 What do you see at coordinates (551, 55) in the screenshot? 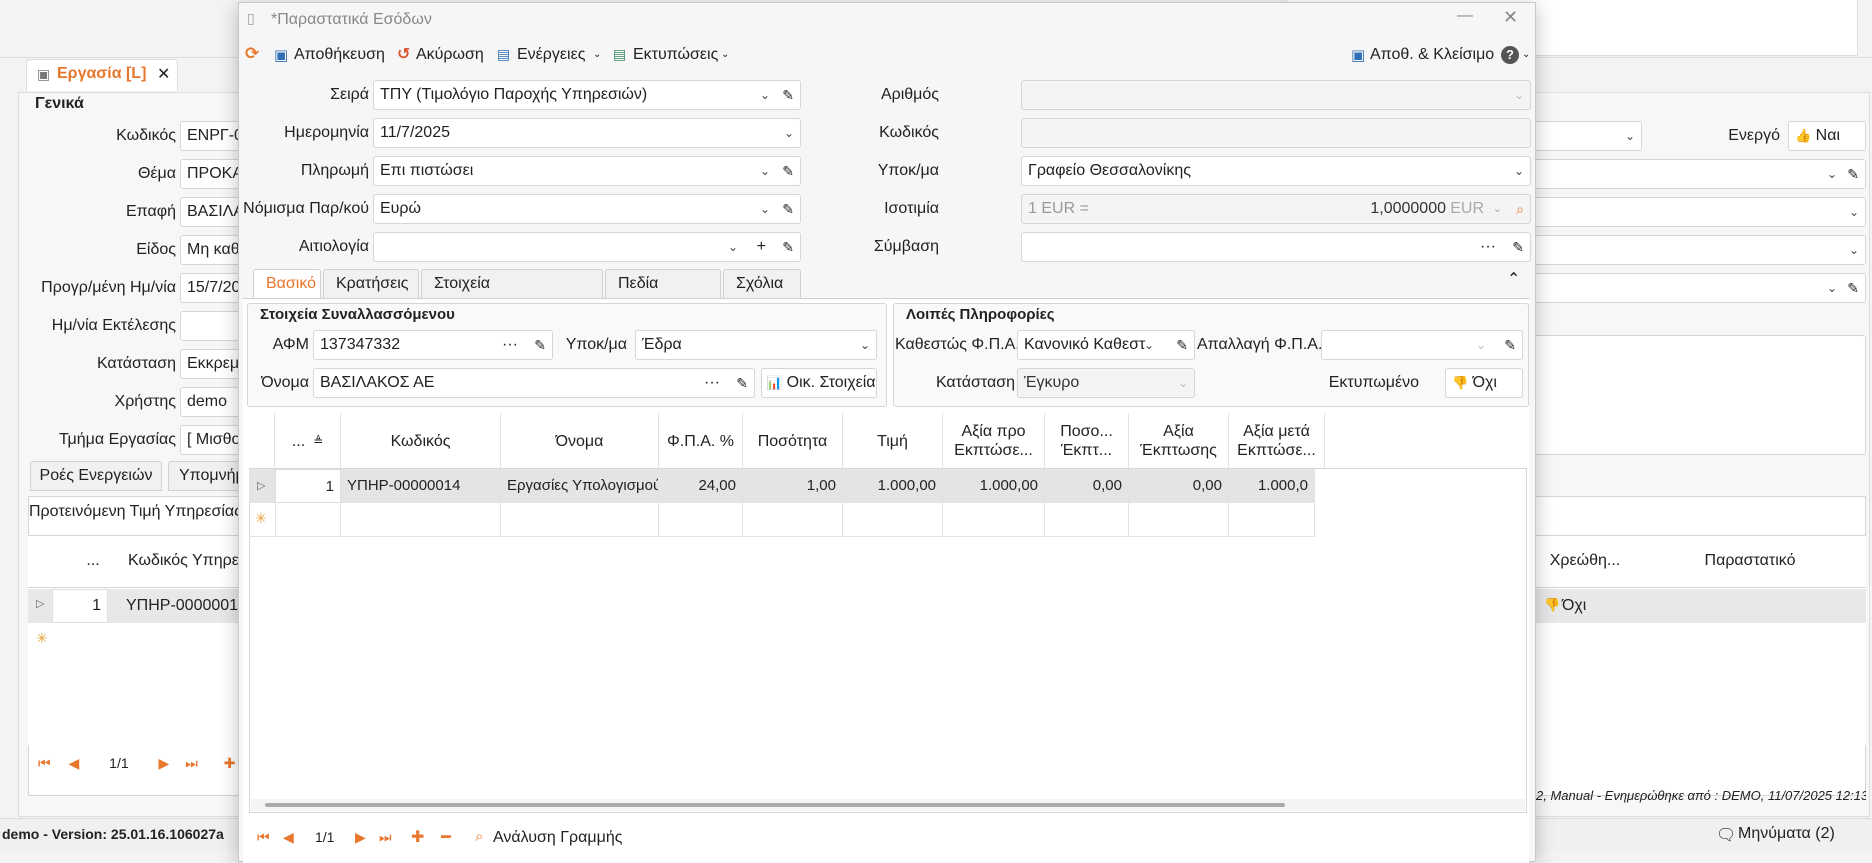
I see `actions-menu: Ενέργειες` at bounding box center [551, 55].